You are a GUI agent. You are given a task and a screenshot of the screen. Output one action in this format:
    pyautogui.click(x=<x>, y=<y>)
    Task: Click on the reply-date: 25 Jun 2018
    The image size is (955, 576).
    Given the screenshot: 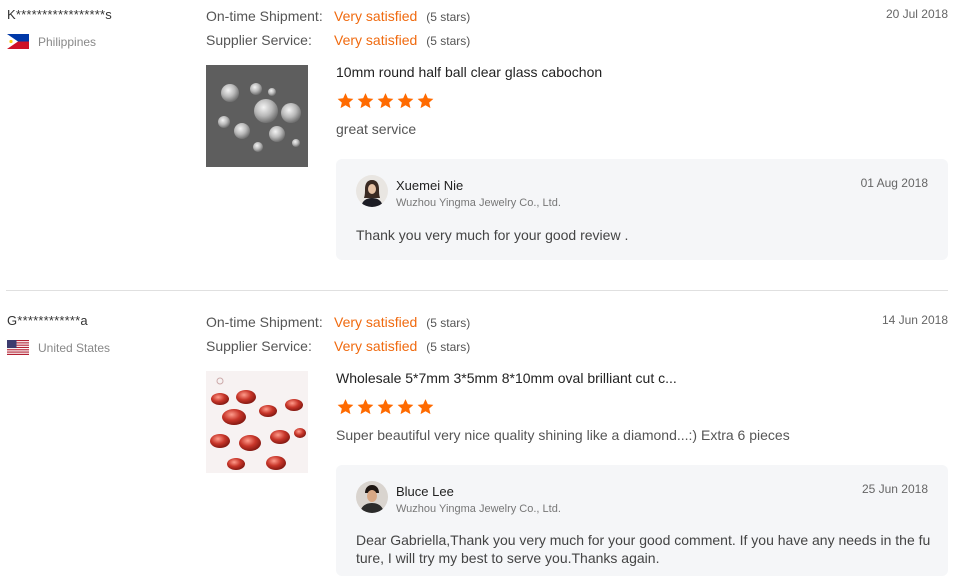 What is the action you would take?
    pyautogui.click(x=894, y=489)
    